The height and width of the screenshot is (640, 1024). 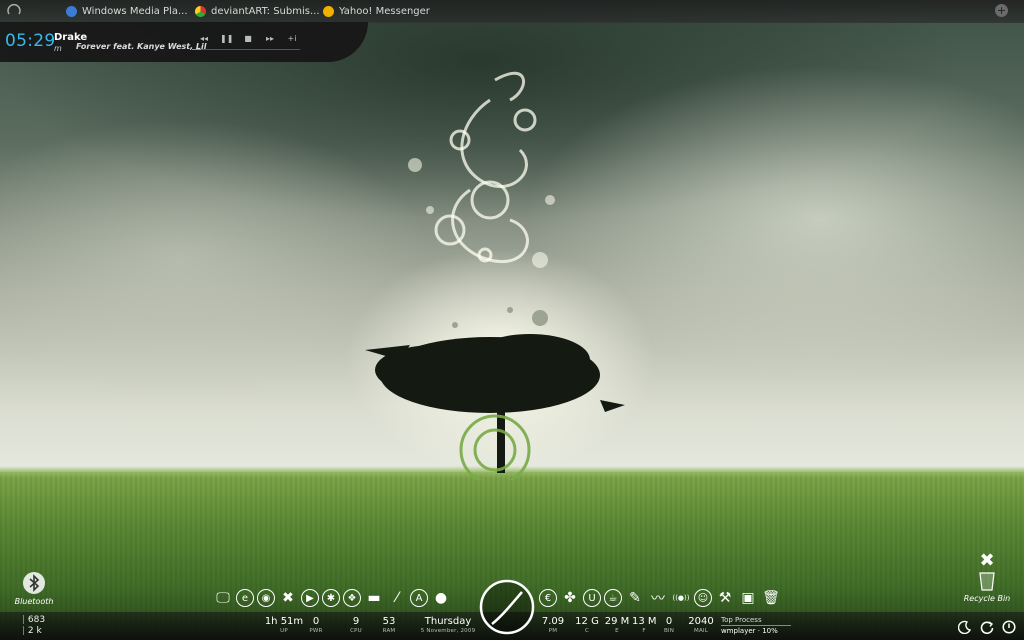 I want to click on close-x-icon: ✖, so click(x=987, y=560).